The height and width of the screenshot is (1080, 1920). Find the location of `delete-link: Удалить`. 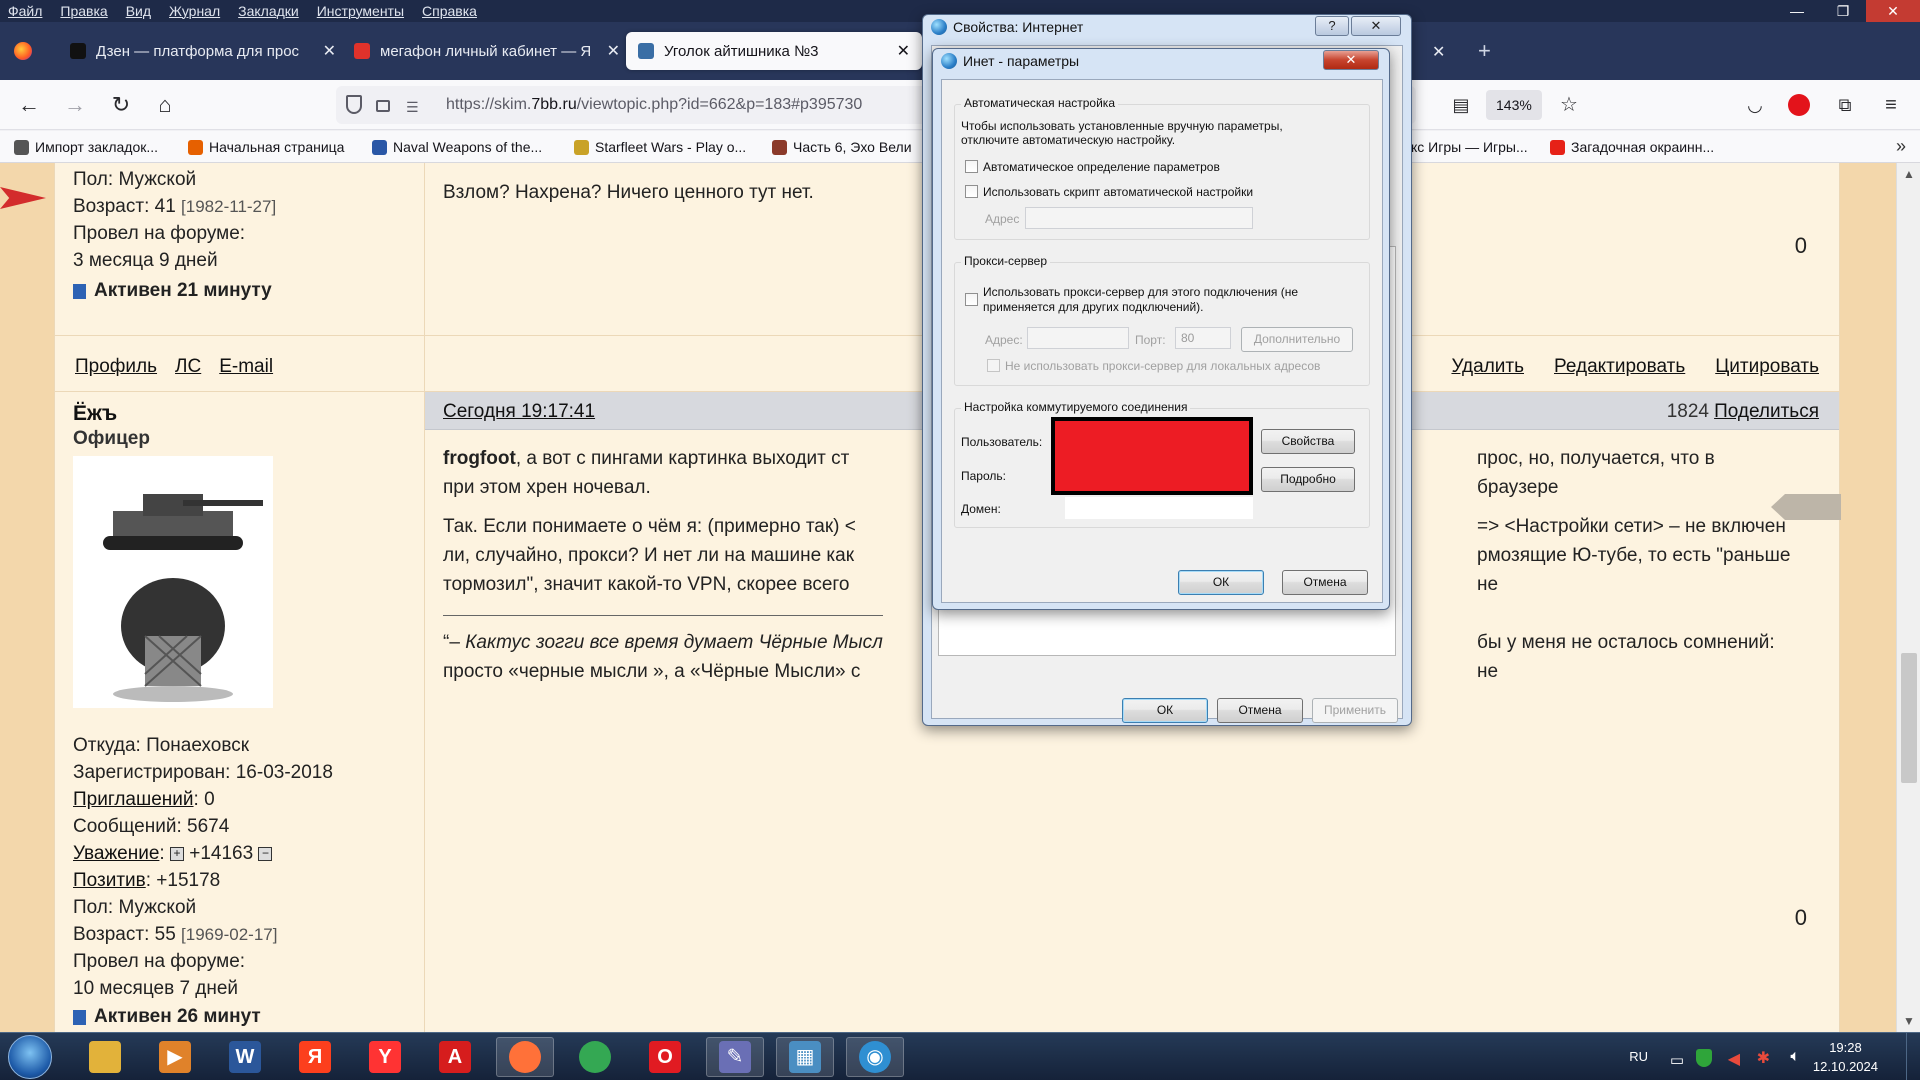

delete-link: Удалить is located at coordinates (1487, 367).